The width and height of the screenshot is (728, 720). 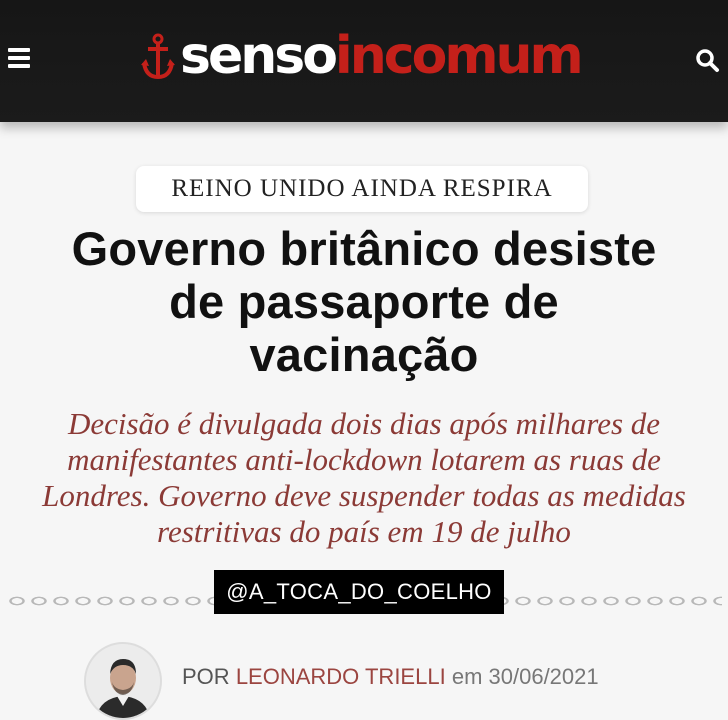 What do you see at coordinates (341, 676) in the screenshot?
I see `author-link: LEONARDO TRIELLI` at bounding box center [341, 676].